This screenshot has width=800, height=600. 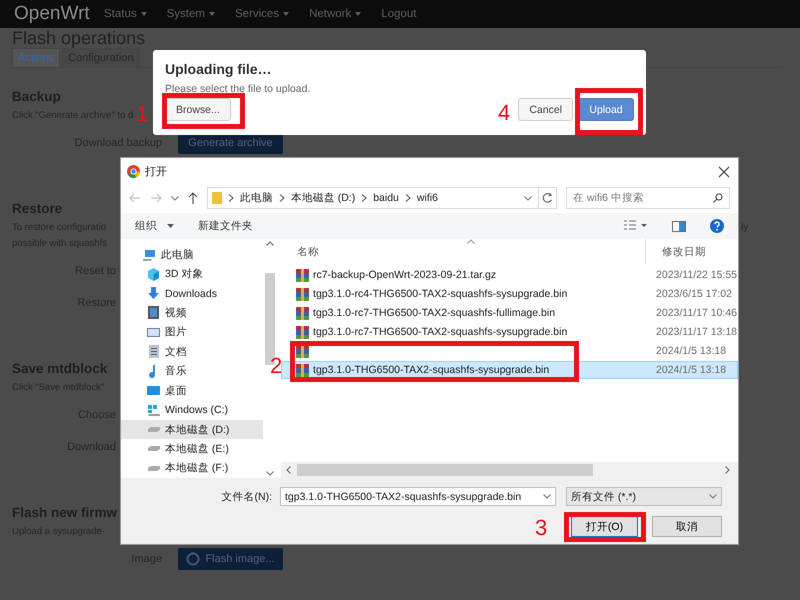 I want to click on upload-button: Upload, so click(x=606, y=109).